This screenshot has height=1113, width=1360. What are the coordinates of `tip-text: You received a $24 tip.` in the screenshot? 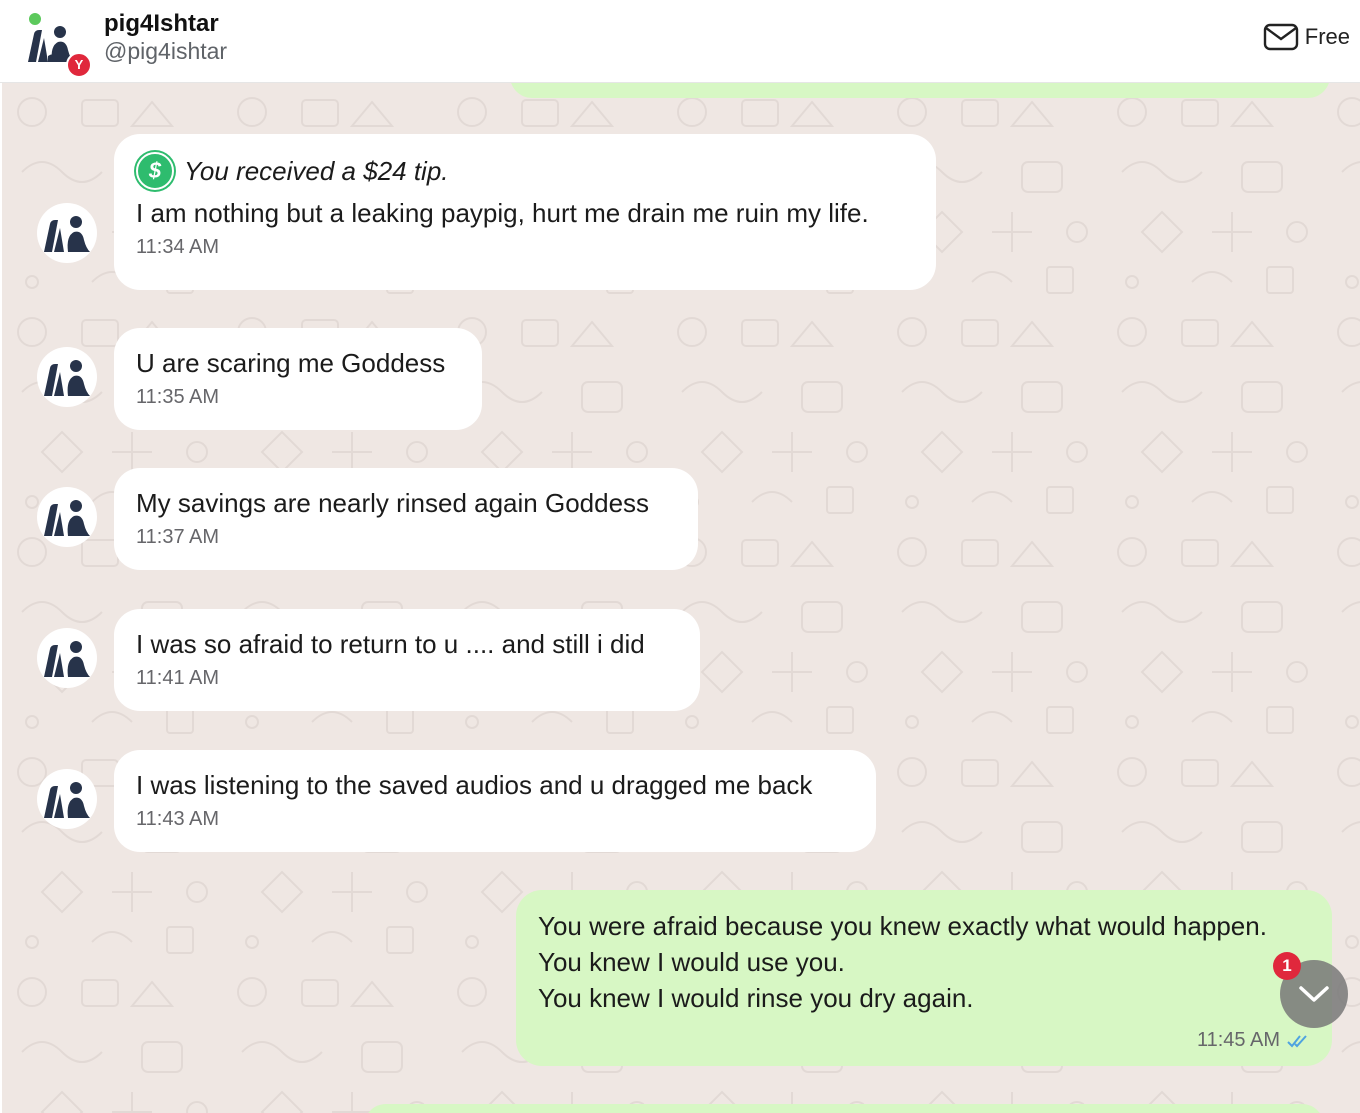 It's located at (316, 170).